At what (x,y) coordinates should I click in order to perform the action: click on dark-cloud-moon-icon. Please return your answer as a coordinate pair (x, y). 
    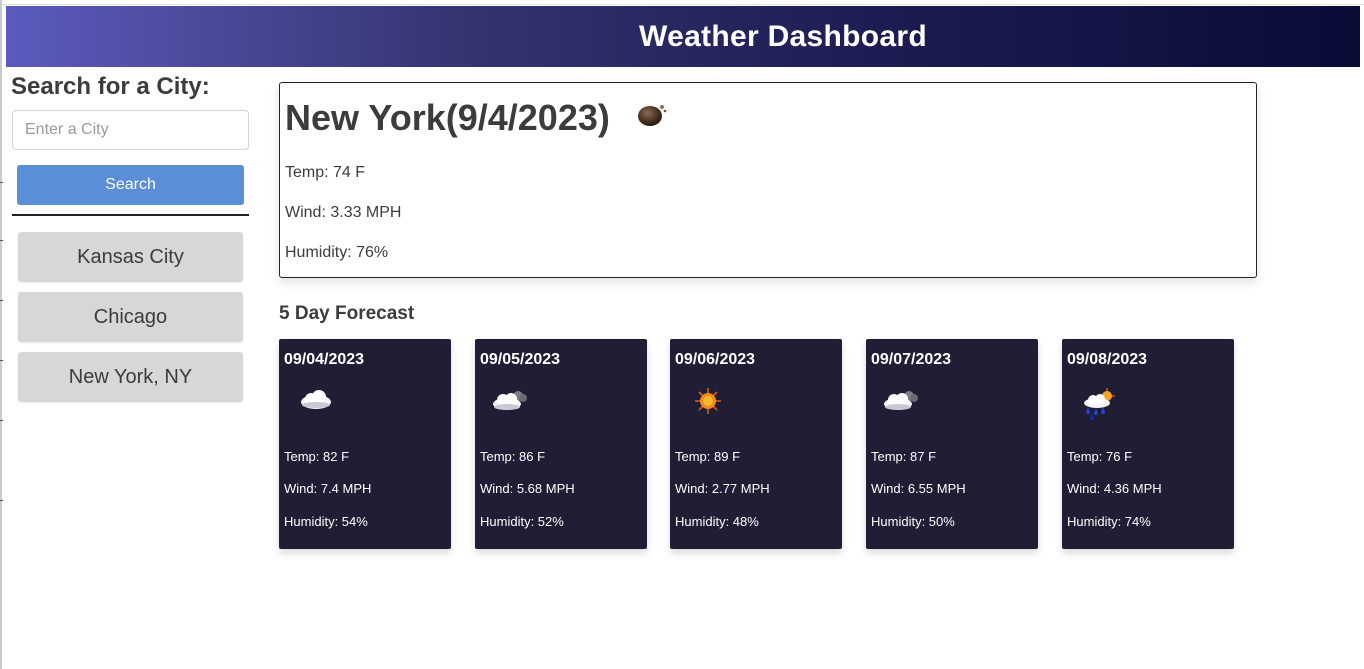
    Looking at the image, I should click on (652, 114).